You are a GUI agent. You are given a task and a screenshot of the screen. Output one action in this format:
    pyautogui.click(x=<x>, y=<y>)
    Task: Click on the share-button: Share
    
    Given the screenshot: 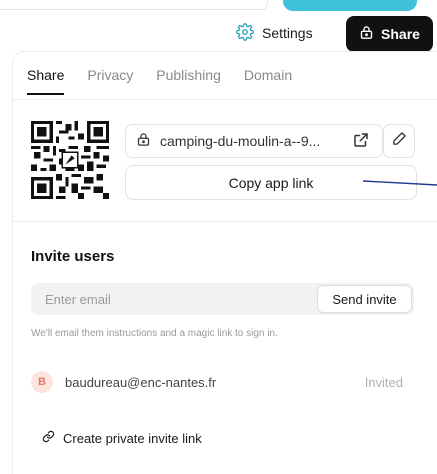 What is the action you would take?
    pyautogui.click(x=389, y=34)
    